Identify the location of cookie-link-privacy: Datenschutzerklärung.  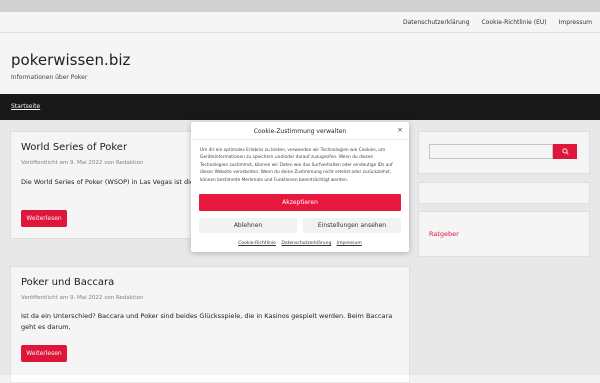
(306, 243).